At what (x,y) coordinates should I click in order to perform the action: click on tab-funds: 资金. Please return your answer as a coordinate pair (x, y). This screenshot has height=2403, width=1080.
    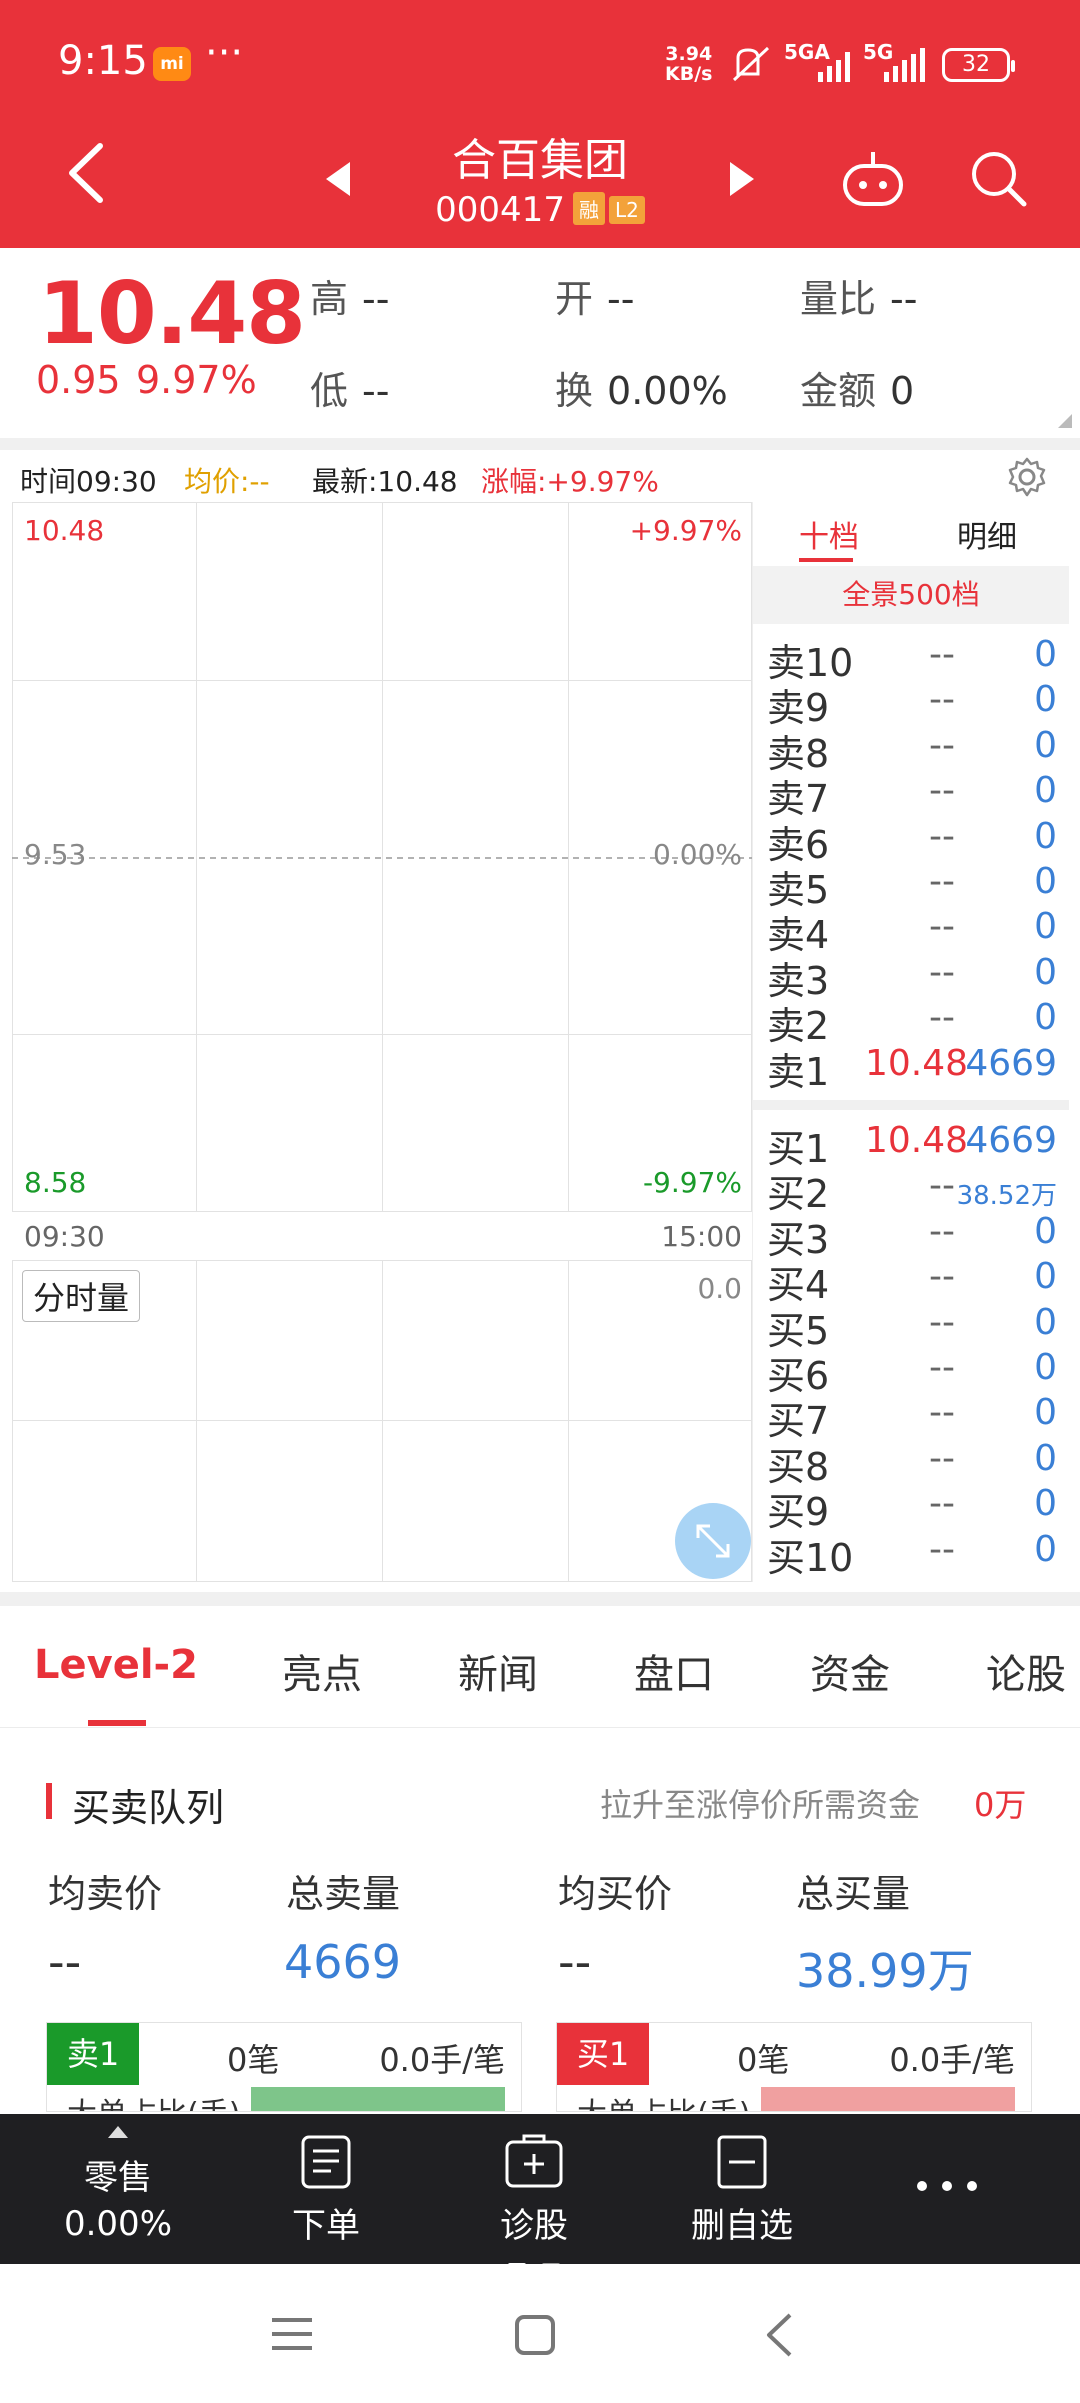
    Looking at the image, I should click on (850, 1671).